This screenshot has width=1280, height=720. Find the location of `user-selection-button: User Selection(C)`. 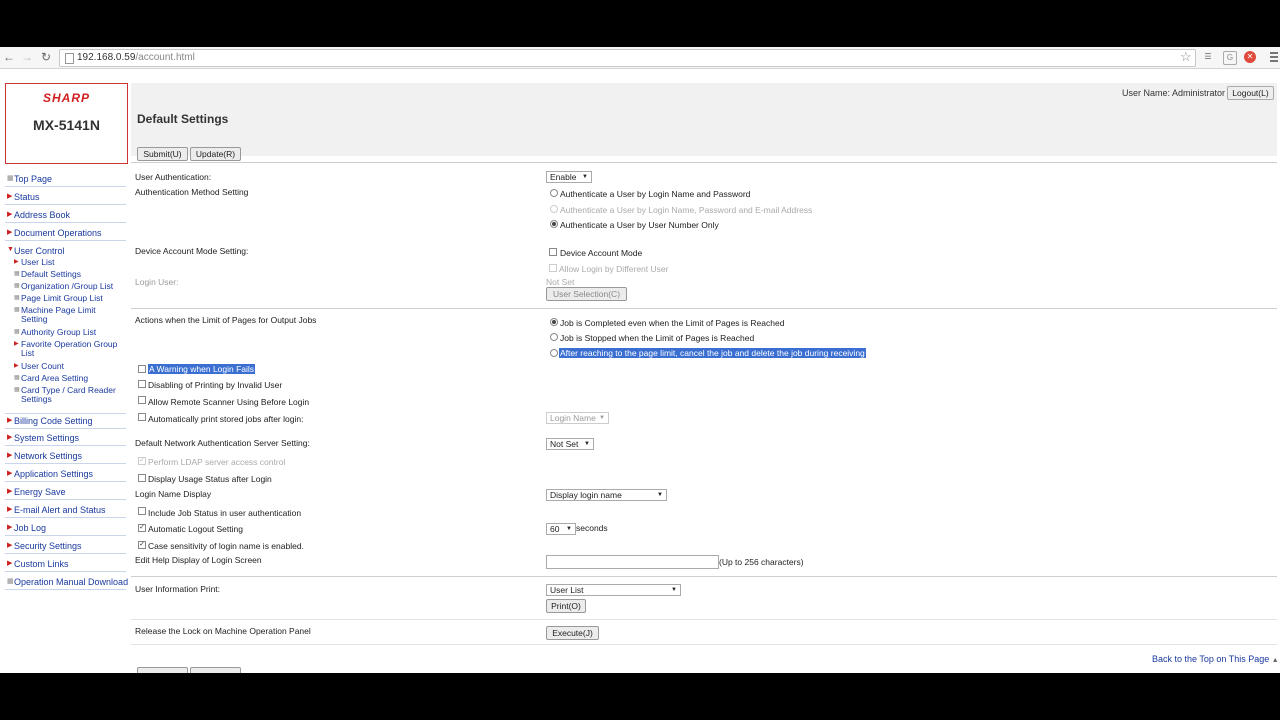

user-selection-button: User Selection(C) is located at coordinates (586, 294).